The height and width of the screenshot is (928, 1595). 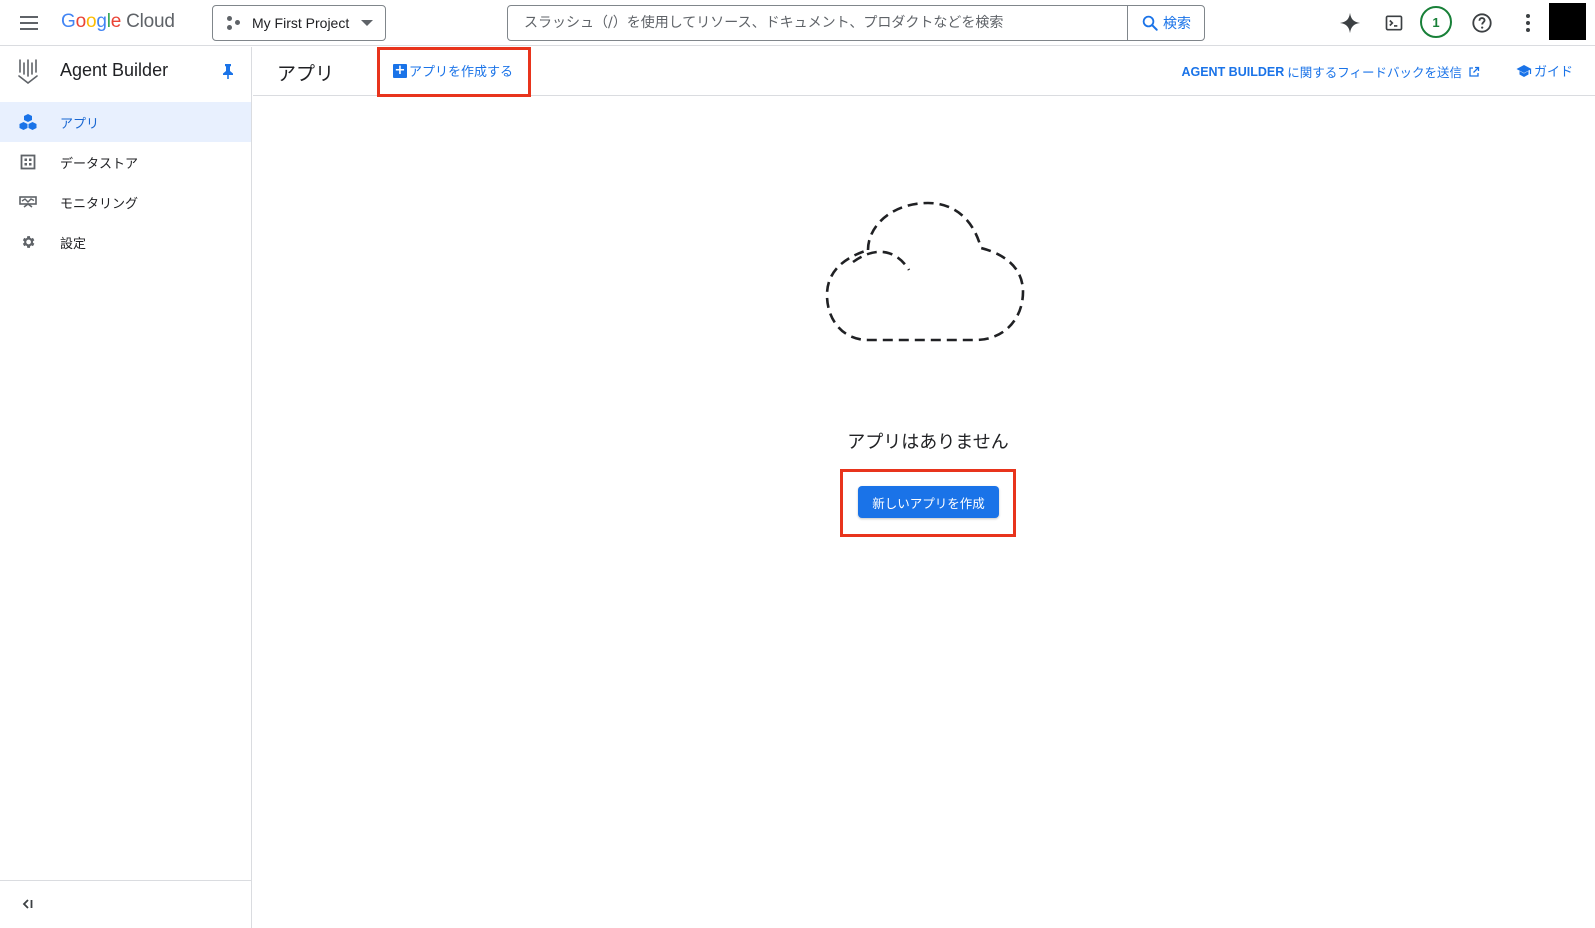 I want to click on sidebar-item-data-stores: データストア, so click(x=125, y=162).